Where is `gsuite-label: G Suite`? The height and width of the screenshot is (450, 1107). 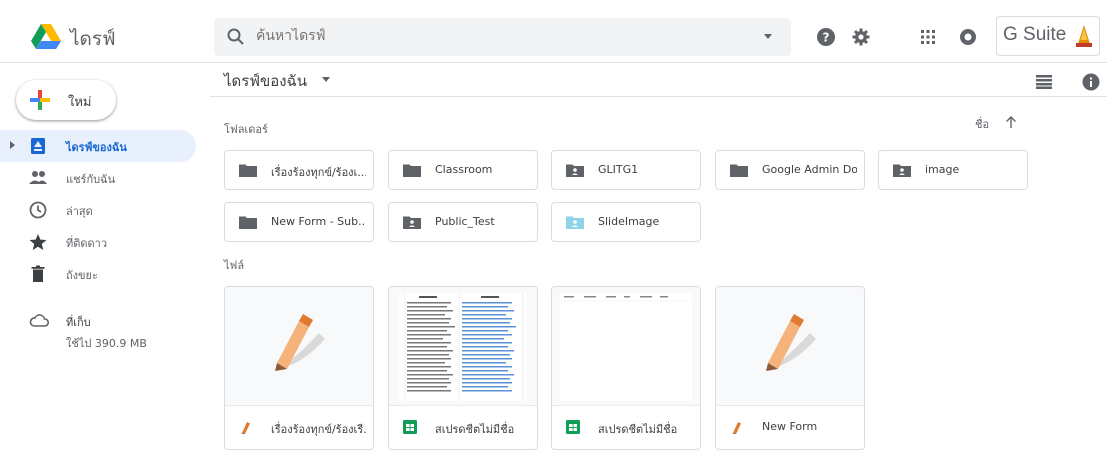
gsuite-label: G Suite is located at coordinates (1035, 34).